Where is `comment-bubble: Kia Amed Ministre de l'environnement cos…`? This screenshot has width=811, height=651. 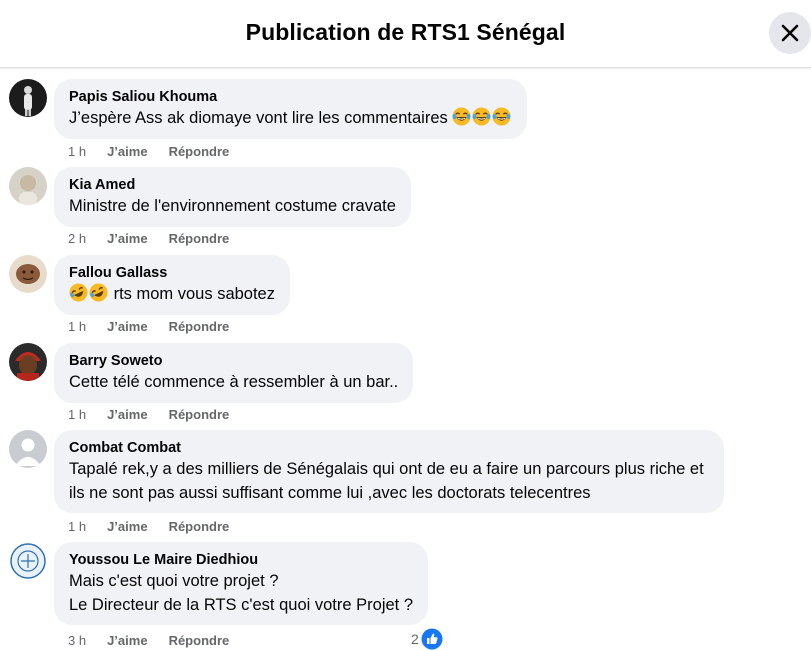
comment-bubble: Kia Amed Ministre de l'environnement cos… is located at coordinates (232, 197).